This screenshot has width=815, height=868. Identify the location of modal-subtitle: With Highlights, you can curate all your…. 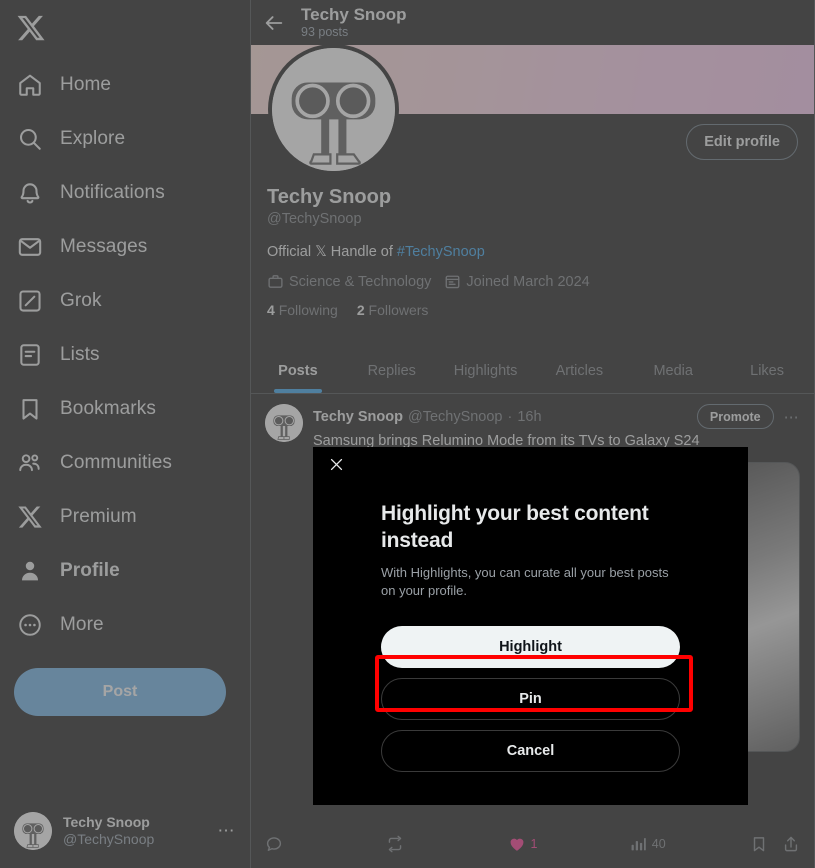
(525, 581).